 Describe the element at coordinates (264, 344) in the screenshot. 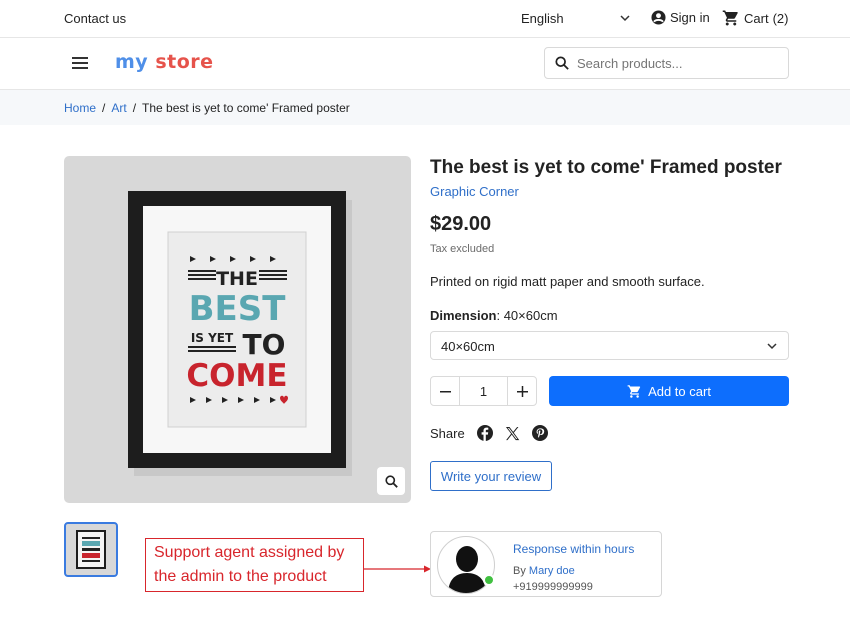

I see `poster-text-to: TO` at that location.